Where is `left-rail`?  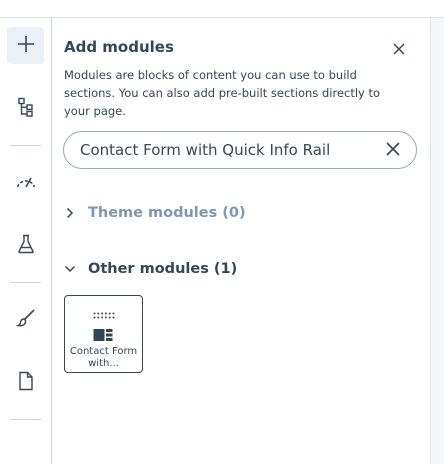
left-rail is located at coordinates (25, 241).